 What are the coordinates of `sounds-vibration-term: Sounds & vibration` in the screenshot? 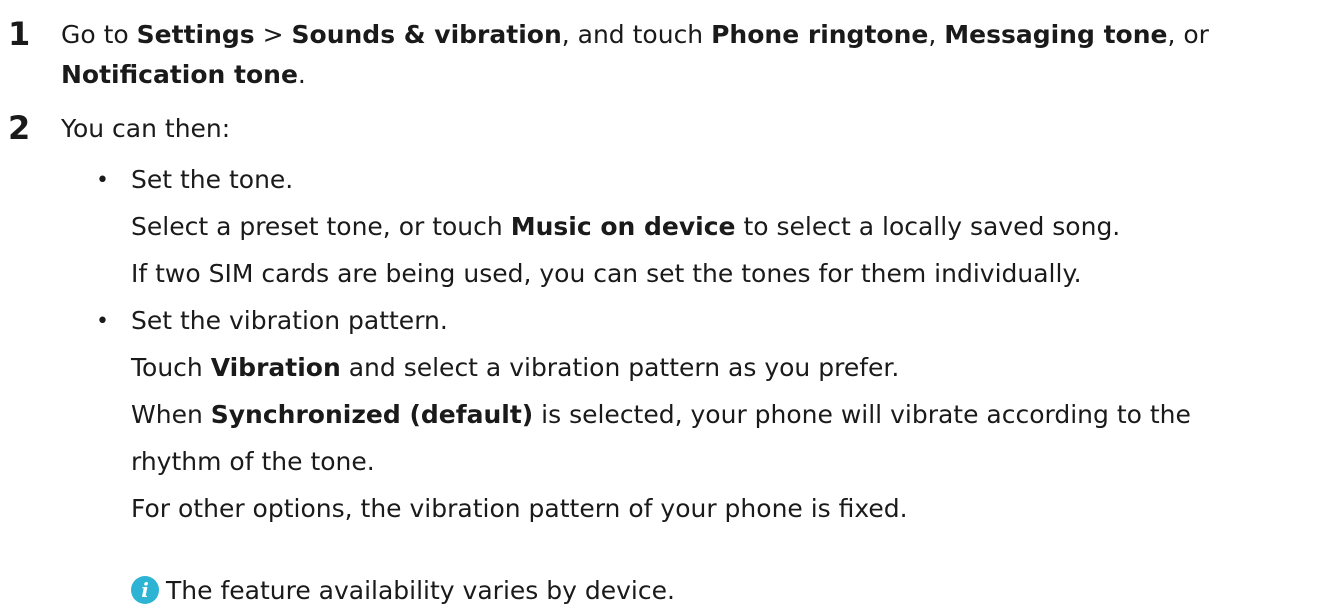 It's located at (426, 34).